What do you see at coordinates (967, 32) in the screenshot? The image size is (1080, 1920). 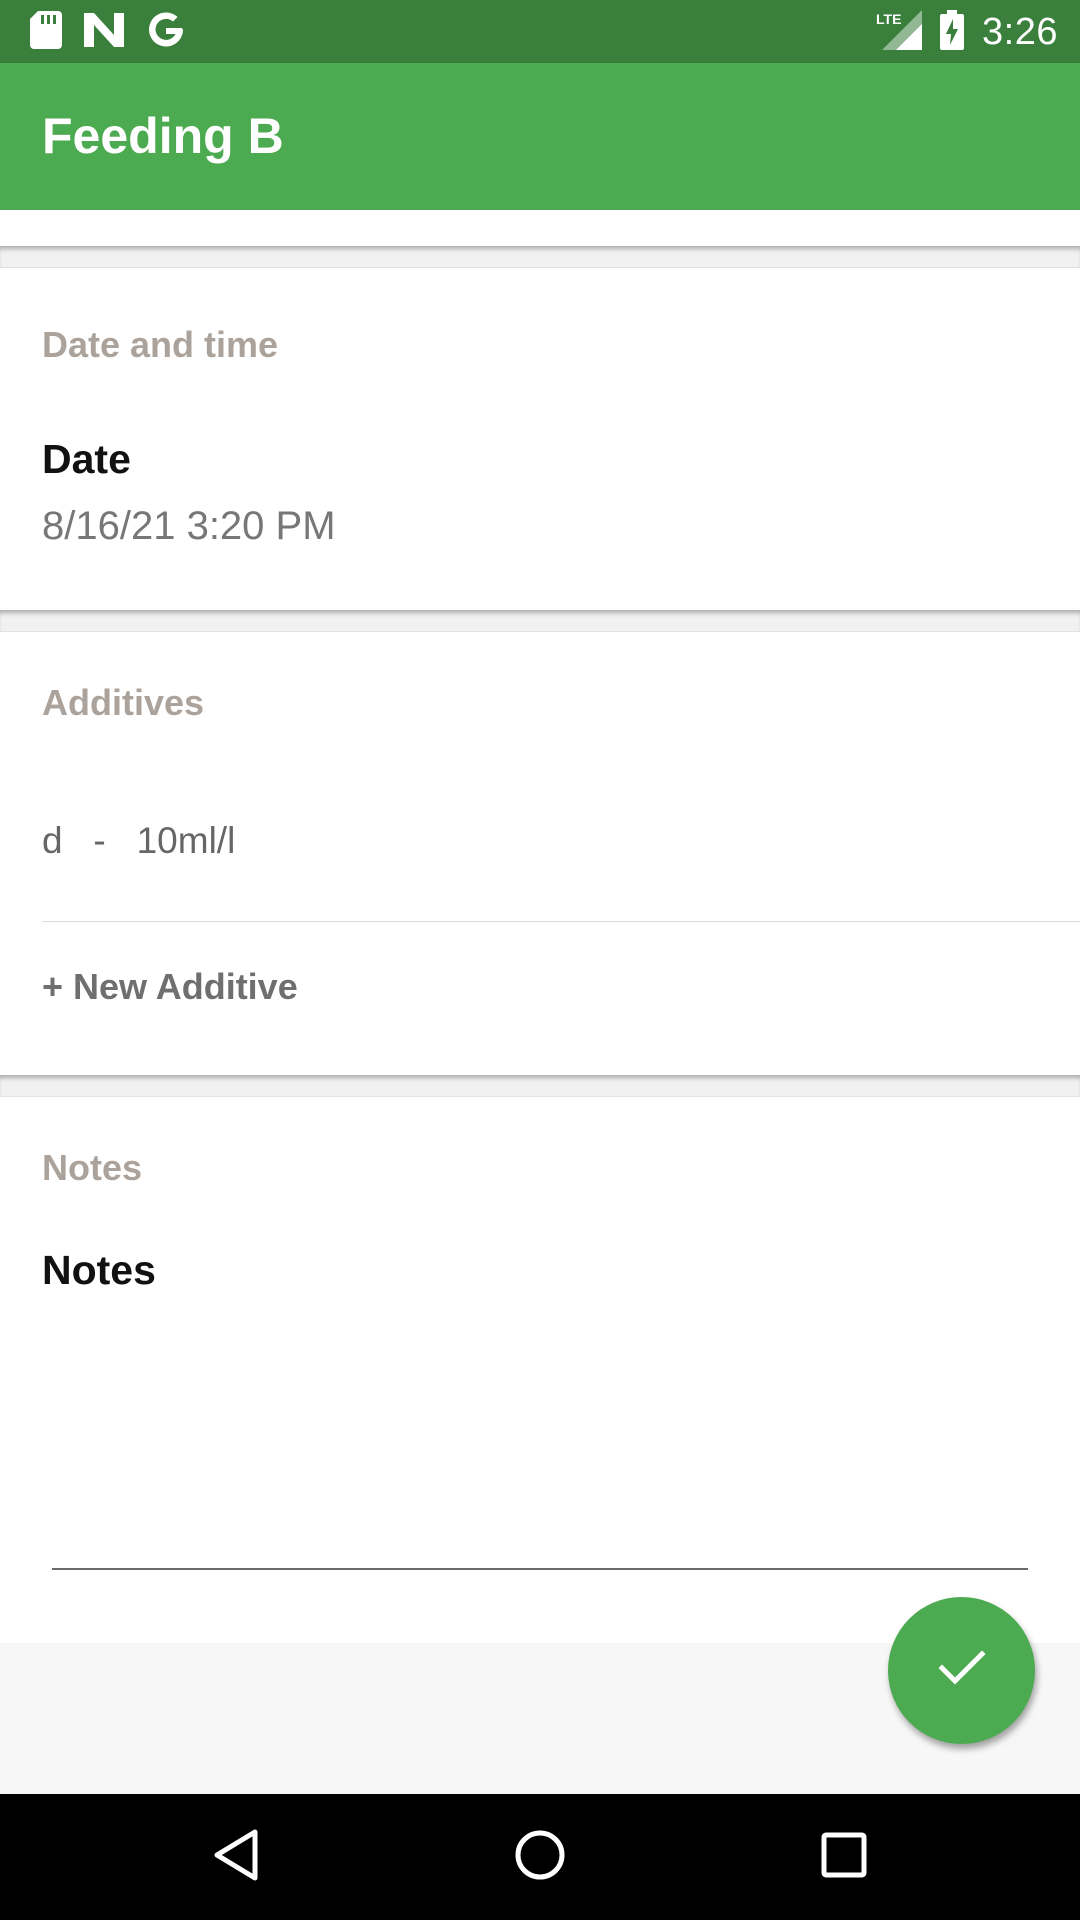 I see `status-right-icons: LTE 3:26` at bounding box center [967, 32].